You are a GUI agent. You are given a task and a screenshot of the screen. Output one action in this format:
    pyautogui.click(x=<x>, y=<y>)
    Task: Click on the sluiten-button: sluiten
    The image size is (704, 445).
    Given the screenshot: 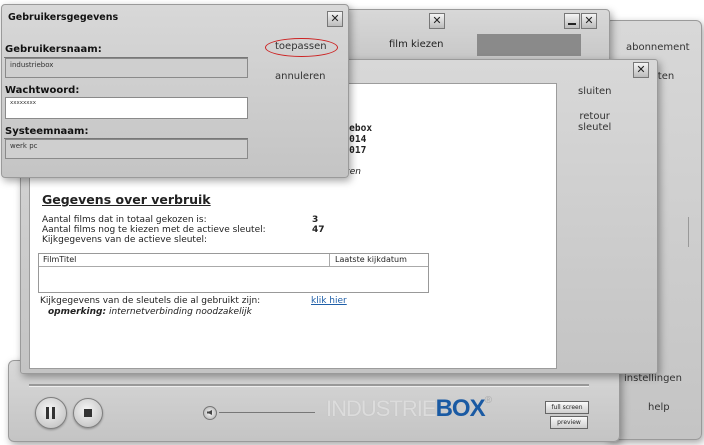 What is the action you would take?
    pyautogui.click(x=595, y=91)
    